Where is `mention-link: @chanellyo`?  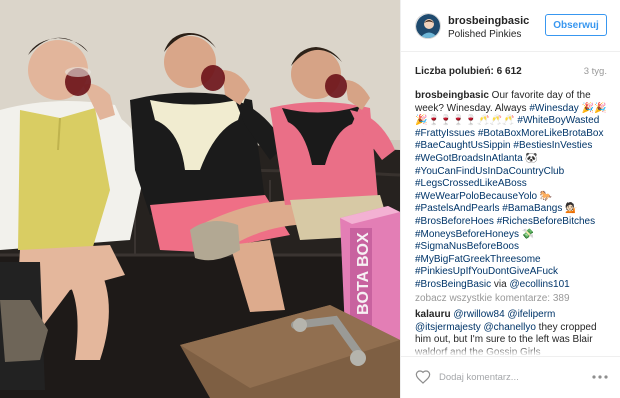
mention-link: @chanellyo is located at coordinates (510, 327).